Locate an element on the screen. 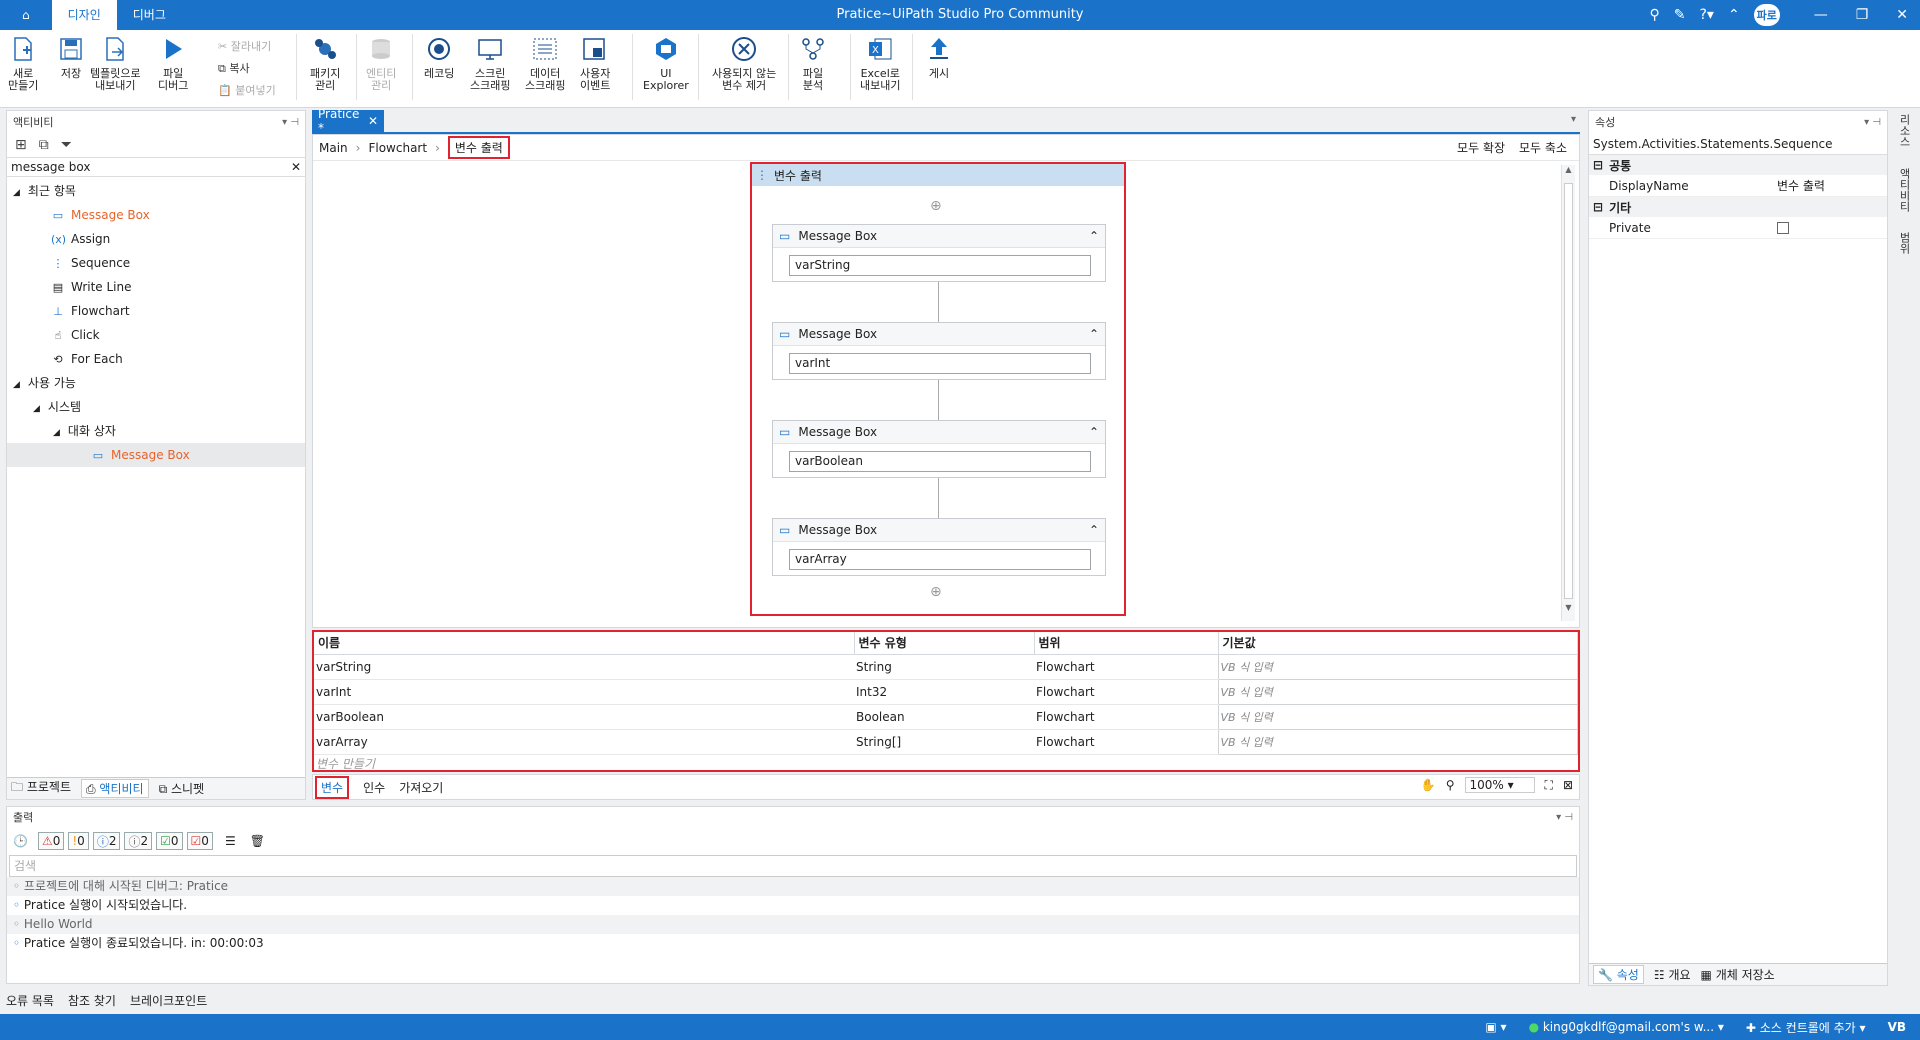  tab-error-list: 오류 목록 is located at coordinates (30, 1000).